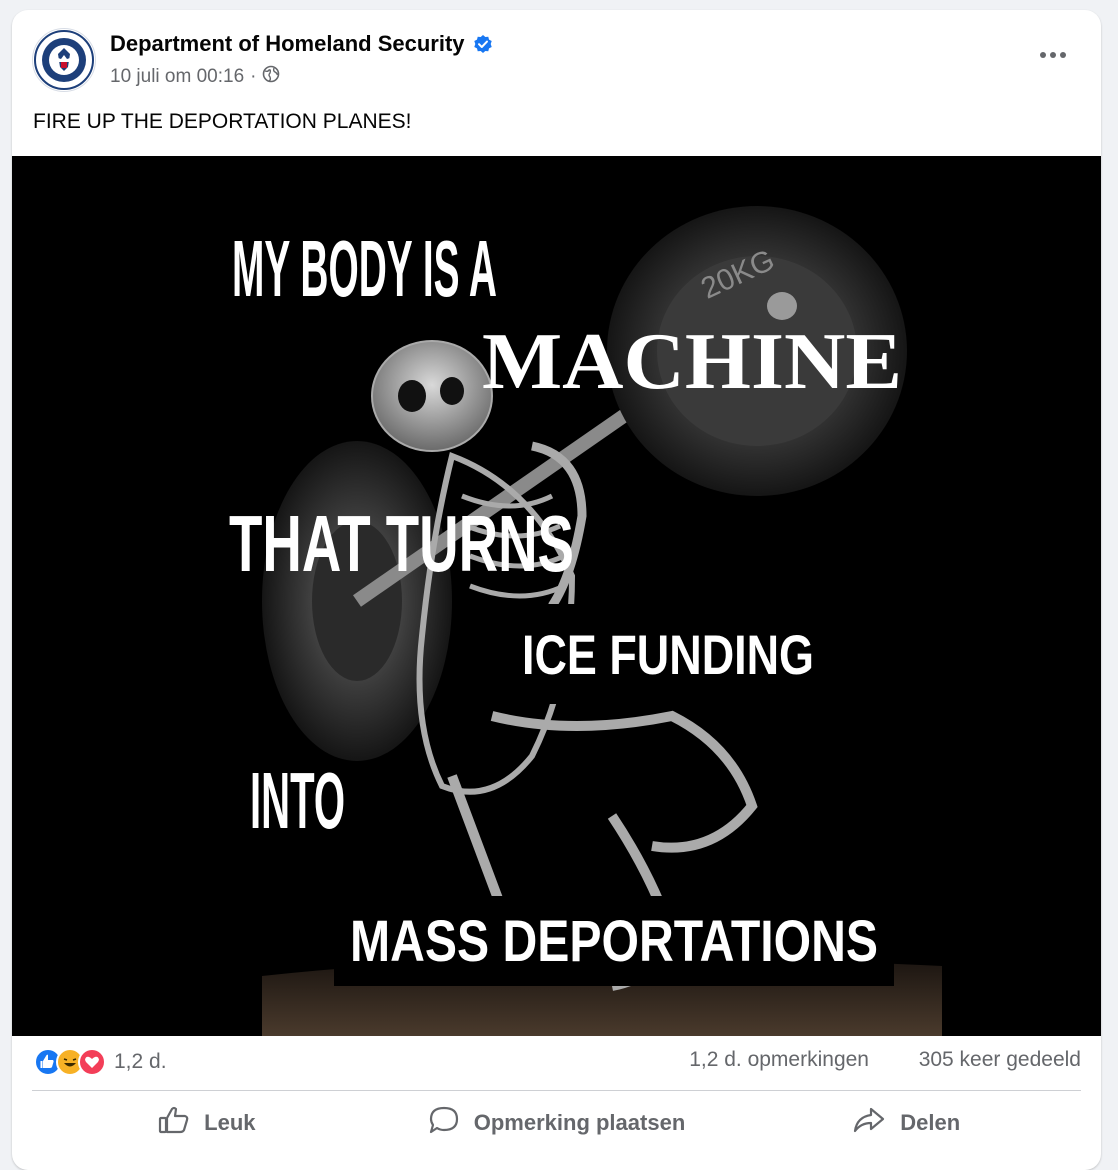 Image resolution: width=1118 pixels, height=1170 pixels. I want to click on reaction-count: 1,2 d., so click(140, 1061).